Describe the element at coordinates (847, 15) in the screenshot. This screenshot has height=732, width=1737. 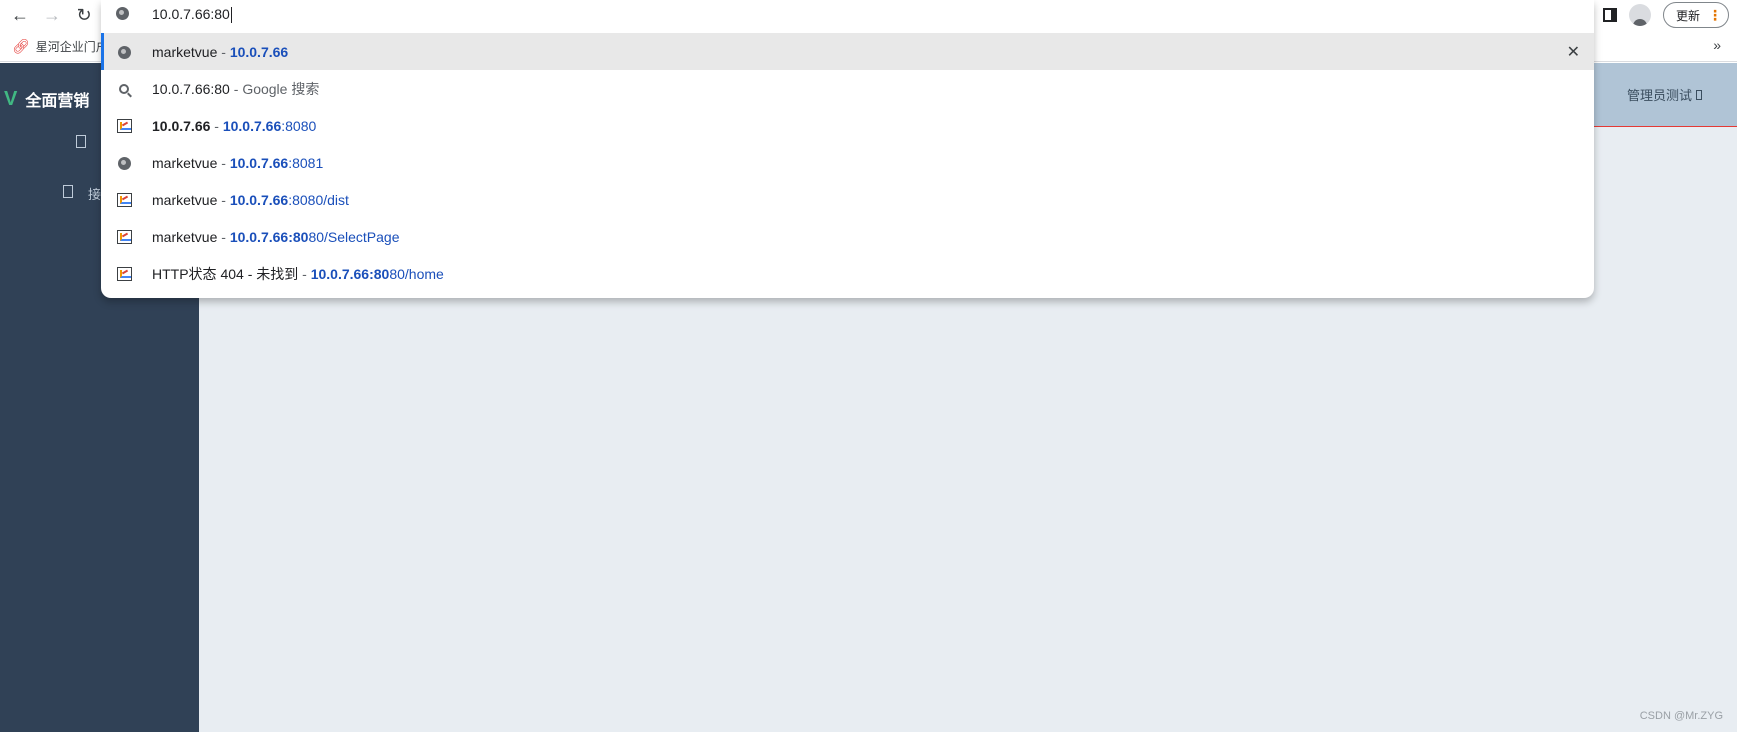
I see `address-bar: 10.0.7.66:80` at that location.